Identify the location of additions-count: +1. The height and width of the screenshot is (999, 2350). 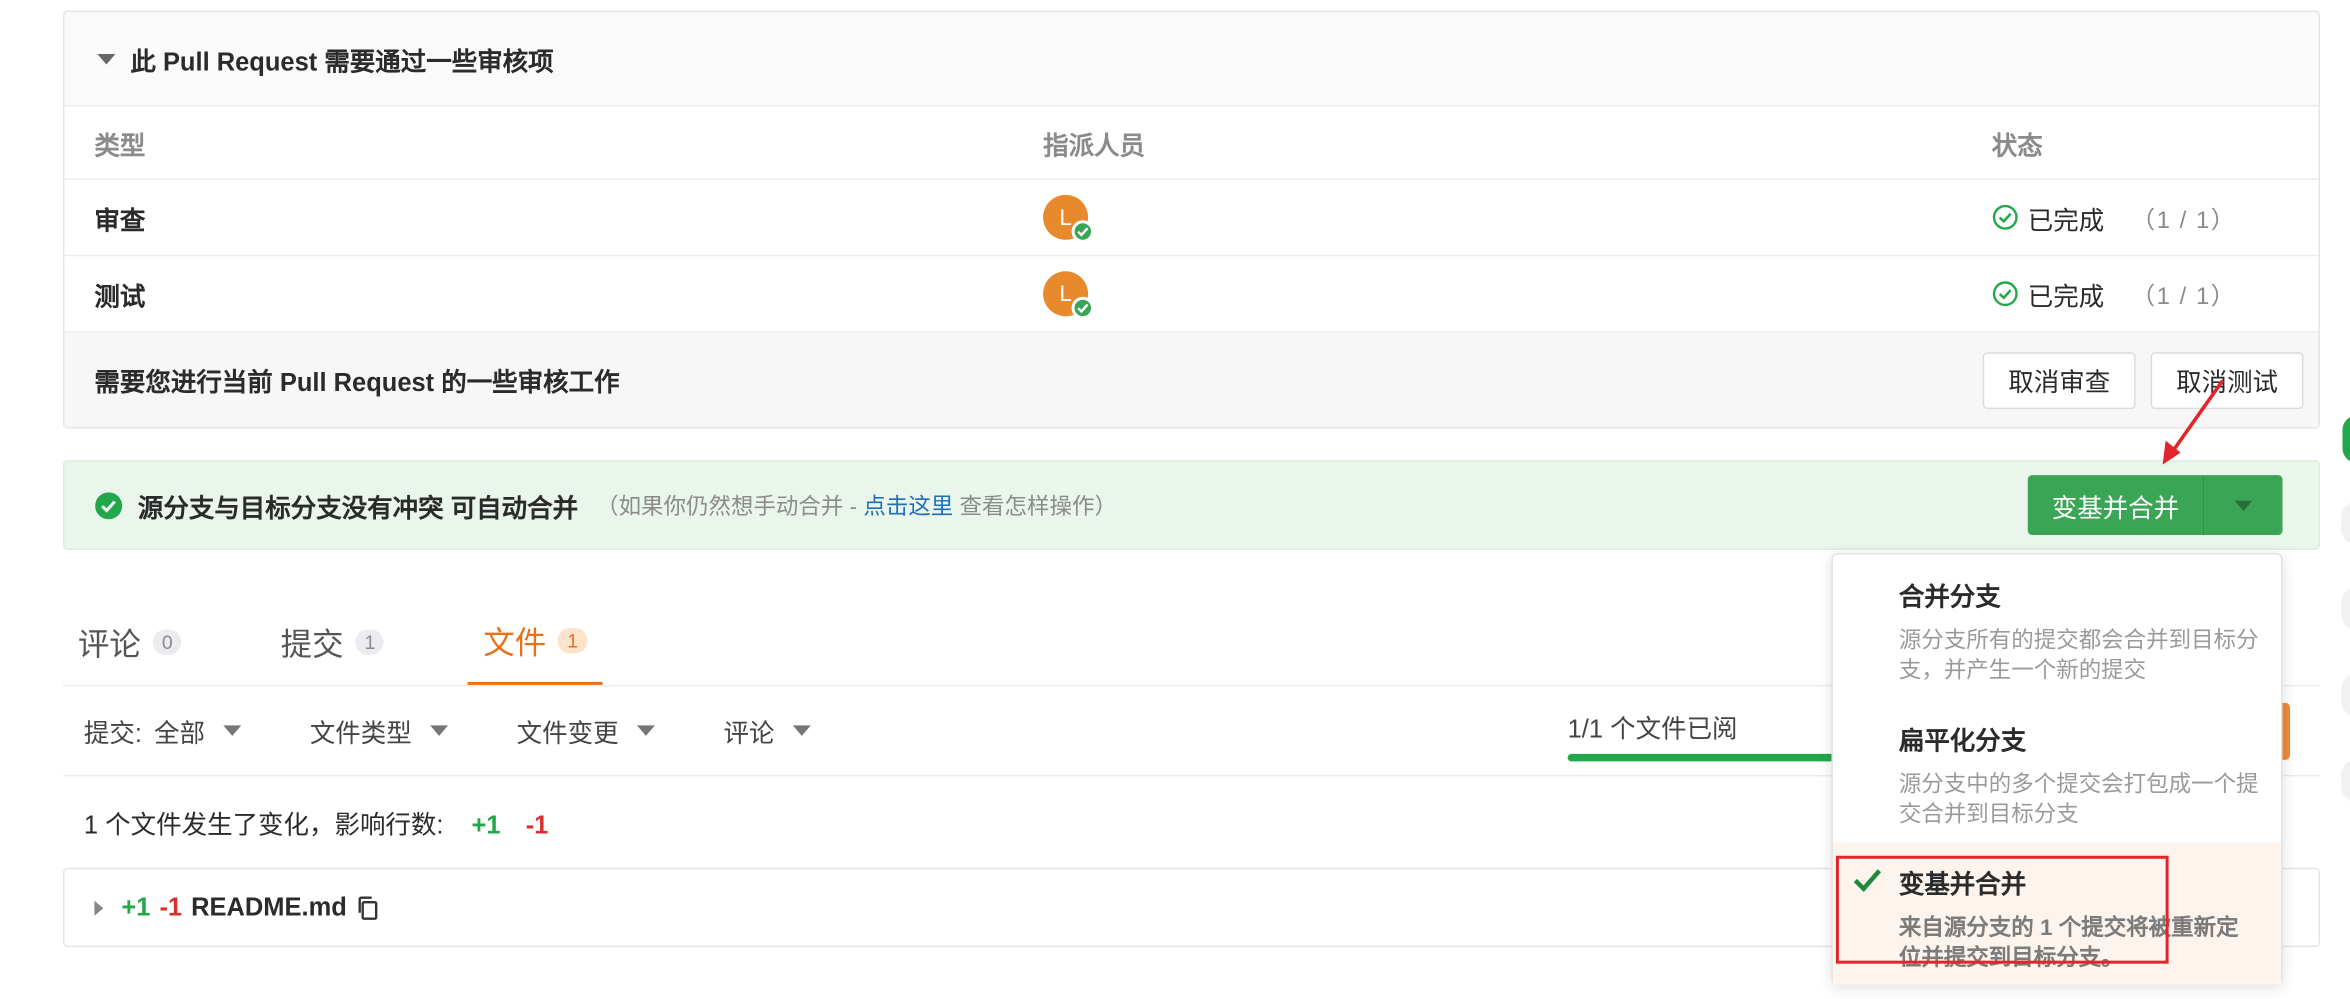
(486, 825).